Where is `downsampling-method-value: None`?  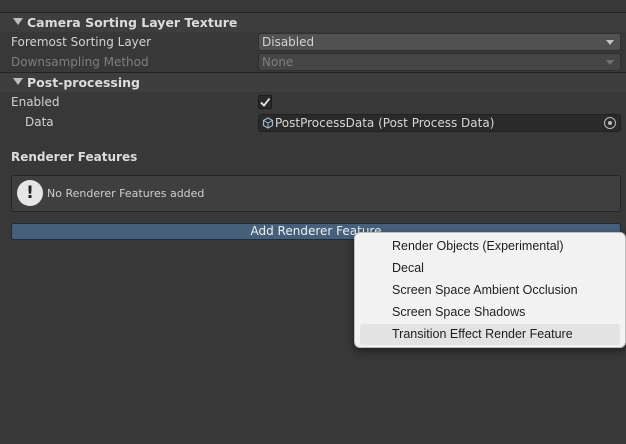
downsampling-method-value: None is located at coordinates (278, 62).